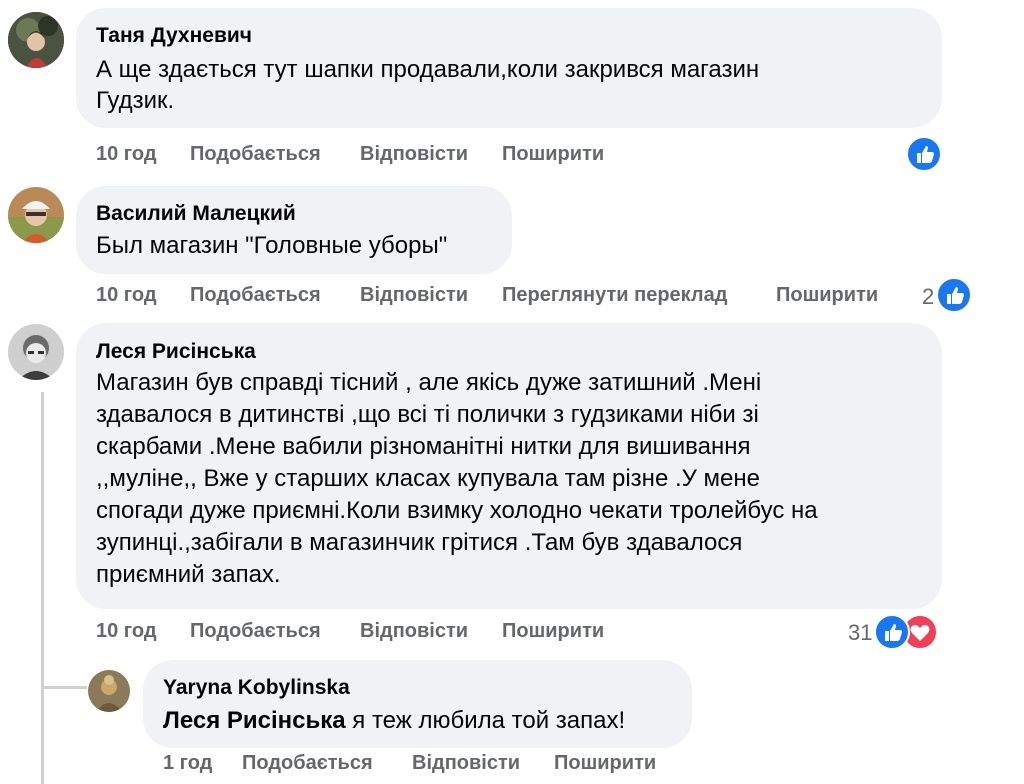  I want to click on comment-text-line: приємний запах., so click(188, 574).